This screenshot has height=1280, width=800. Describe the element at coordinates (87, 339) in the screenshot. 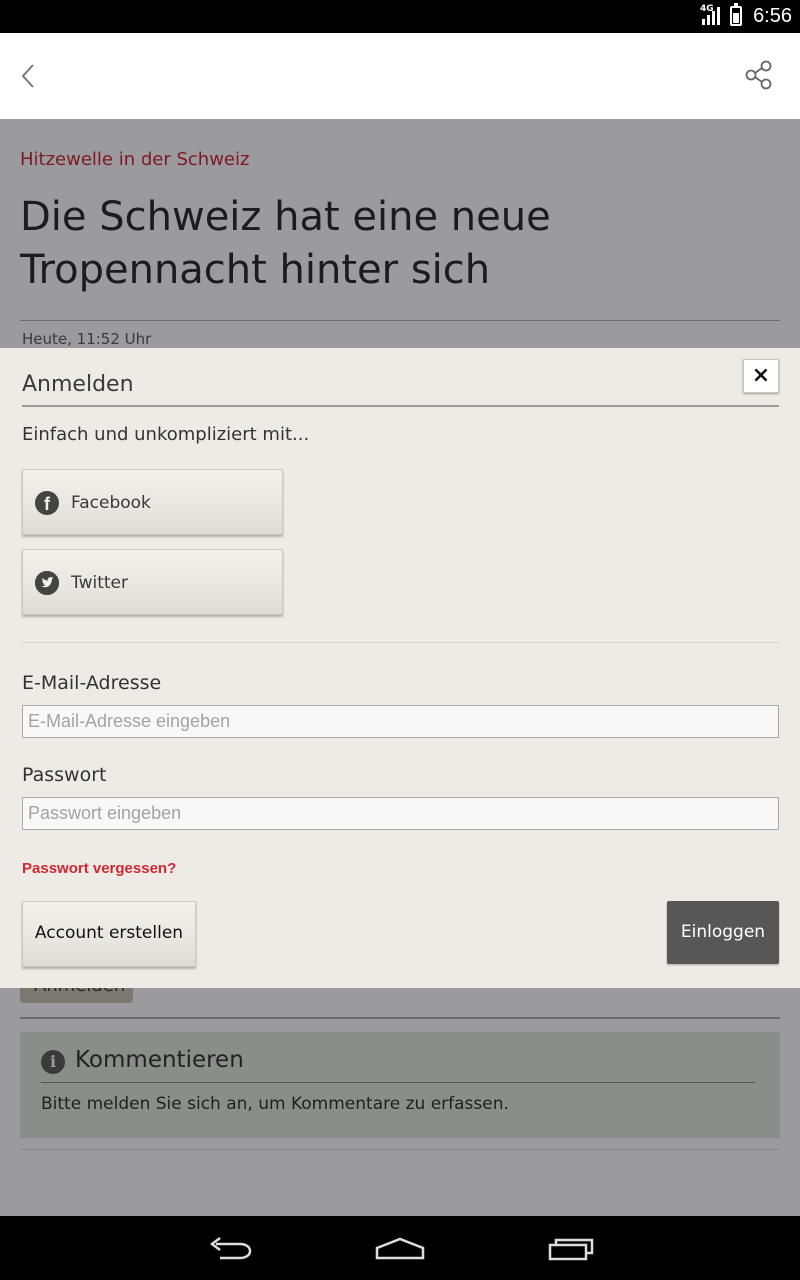

I see `article-date: Heute, 11:52 Uhr` at that location.